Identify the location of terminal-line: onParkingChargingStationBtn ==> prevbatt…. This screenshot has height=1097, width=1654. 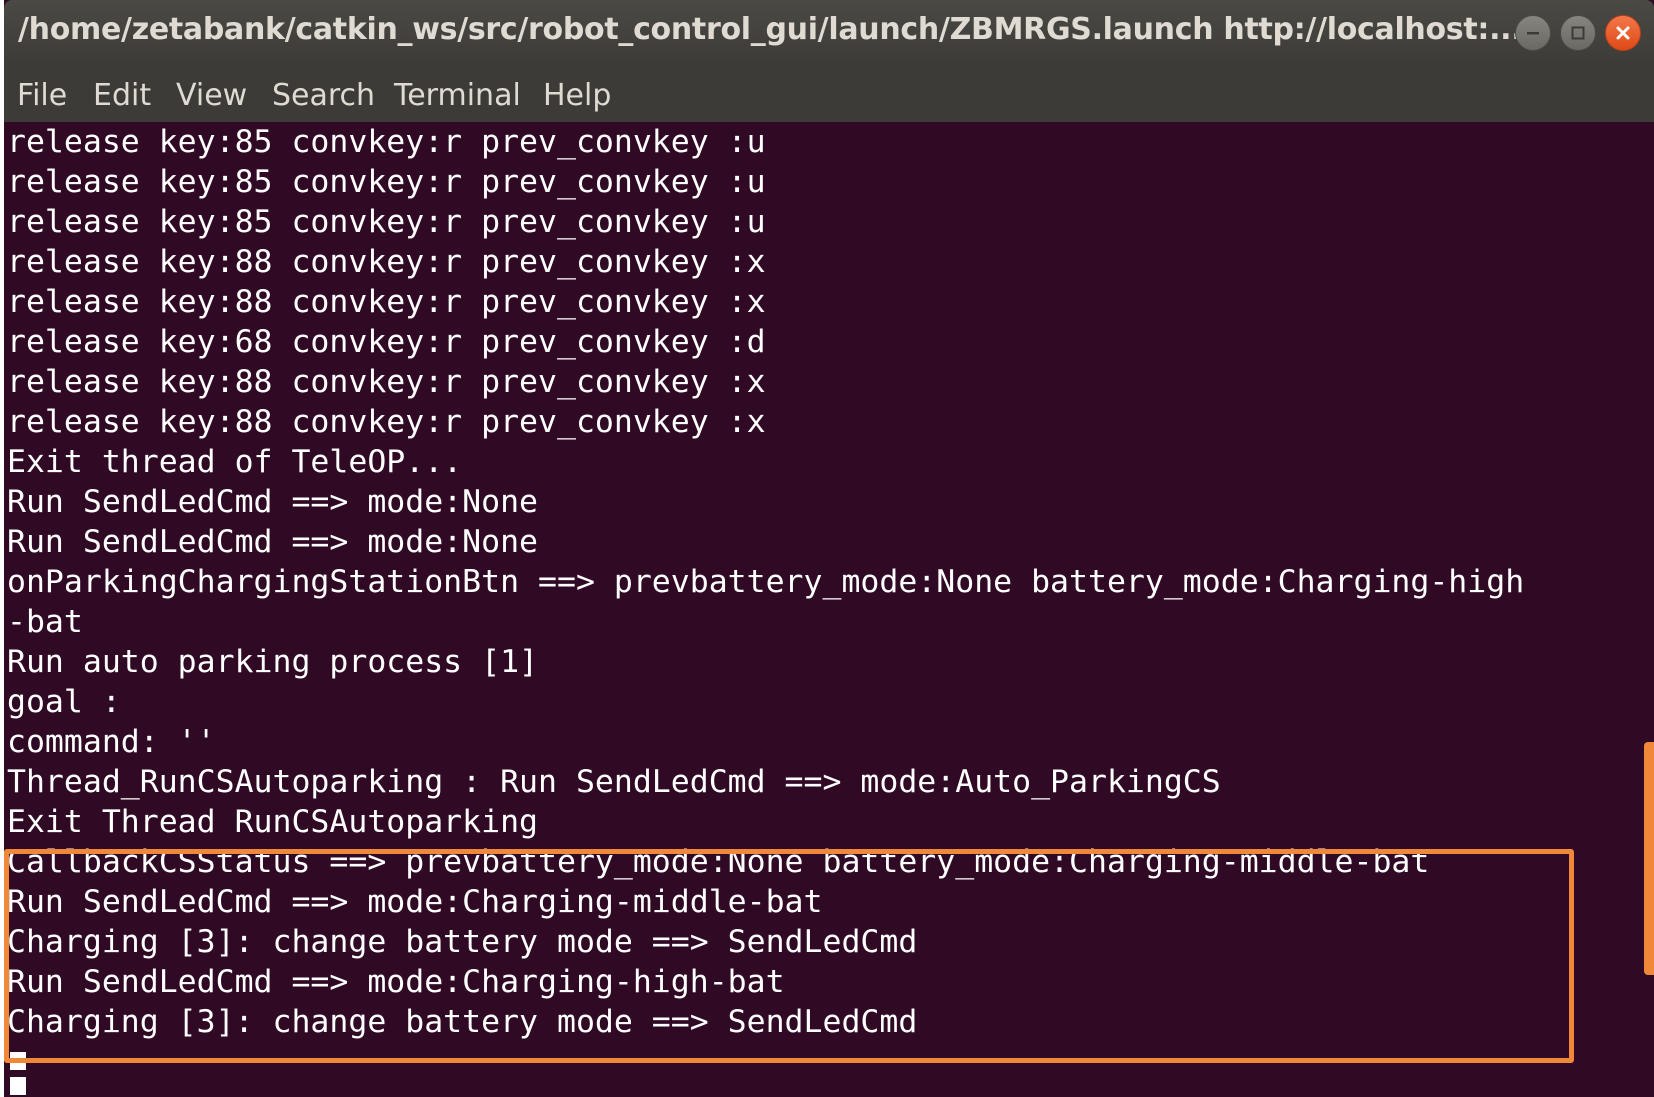
(766, 582).